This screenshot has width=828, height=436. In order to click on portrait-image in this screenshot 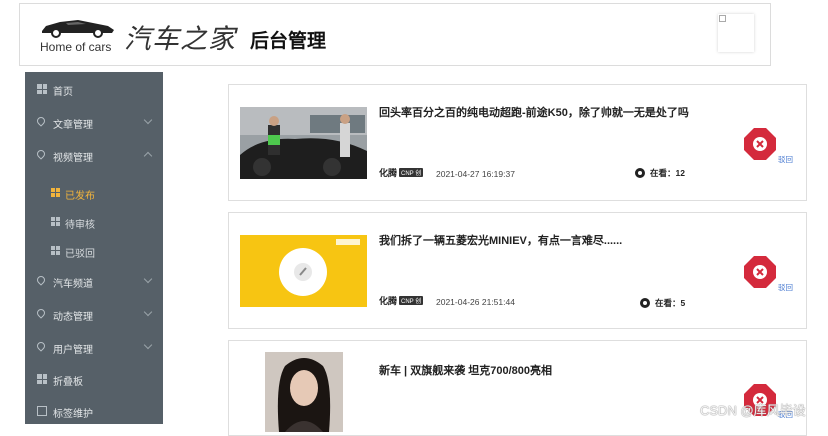, I will do `click(304, 392)`.